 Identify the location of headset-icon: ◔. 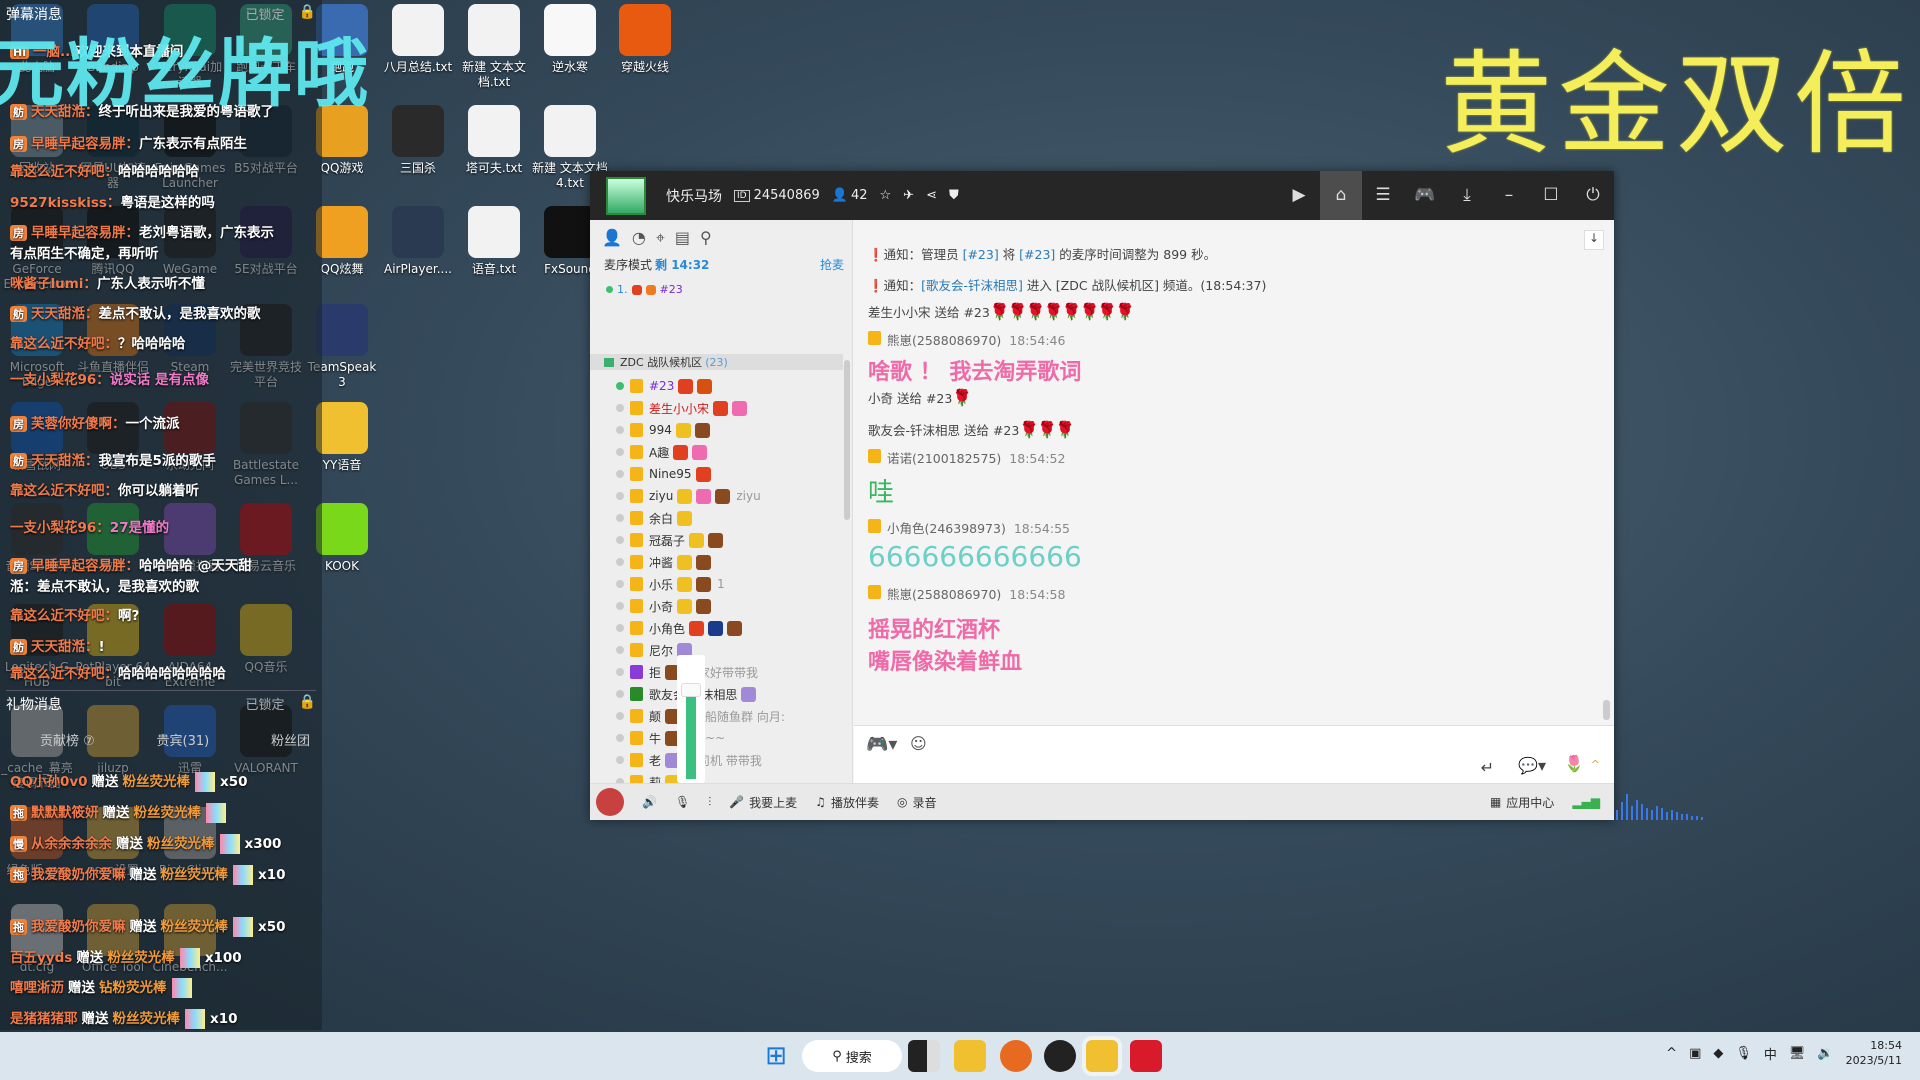
(639, 238).